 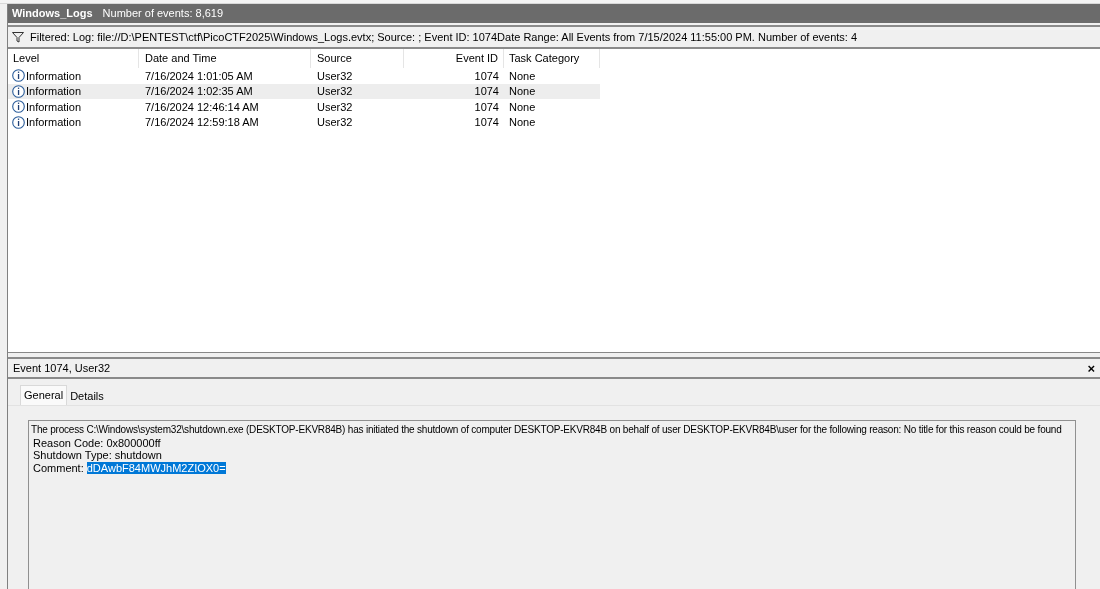 What do you see at coordinates (44, 395) in the screenshot?
I see `tab: General` at bounding box center [44, 395].